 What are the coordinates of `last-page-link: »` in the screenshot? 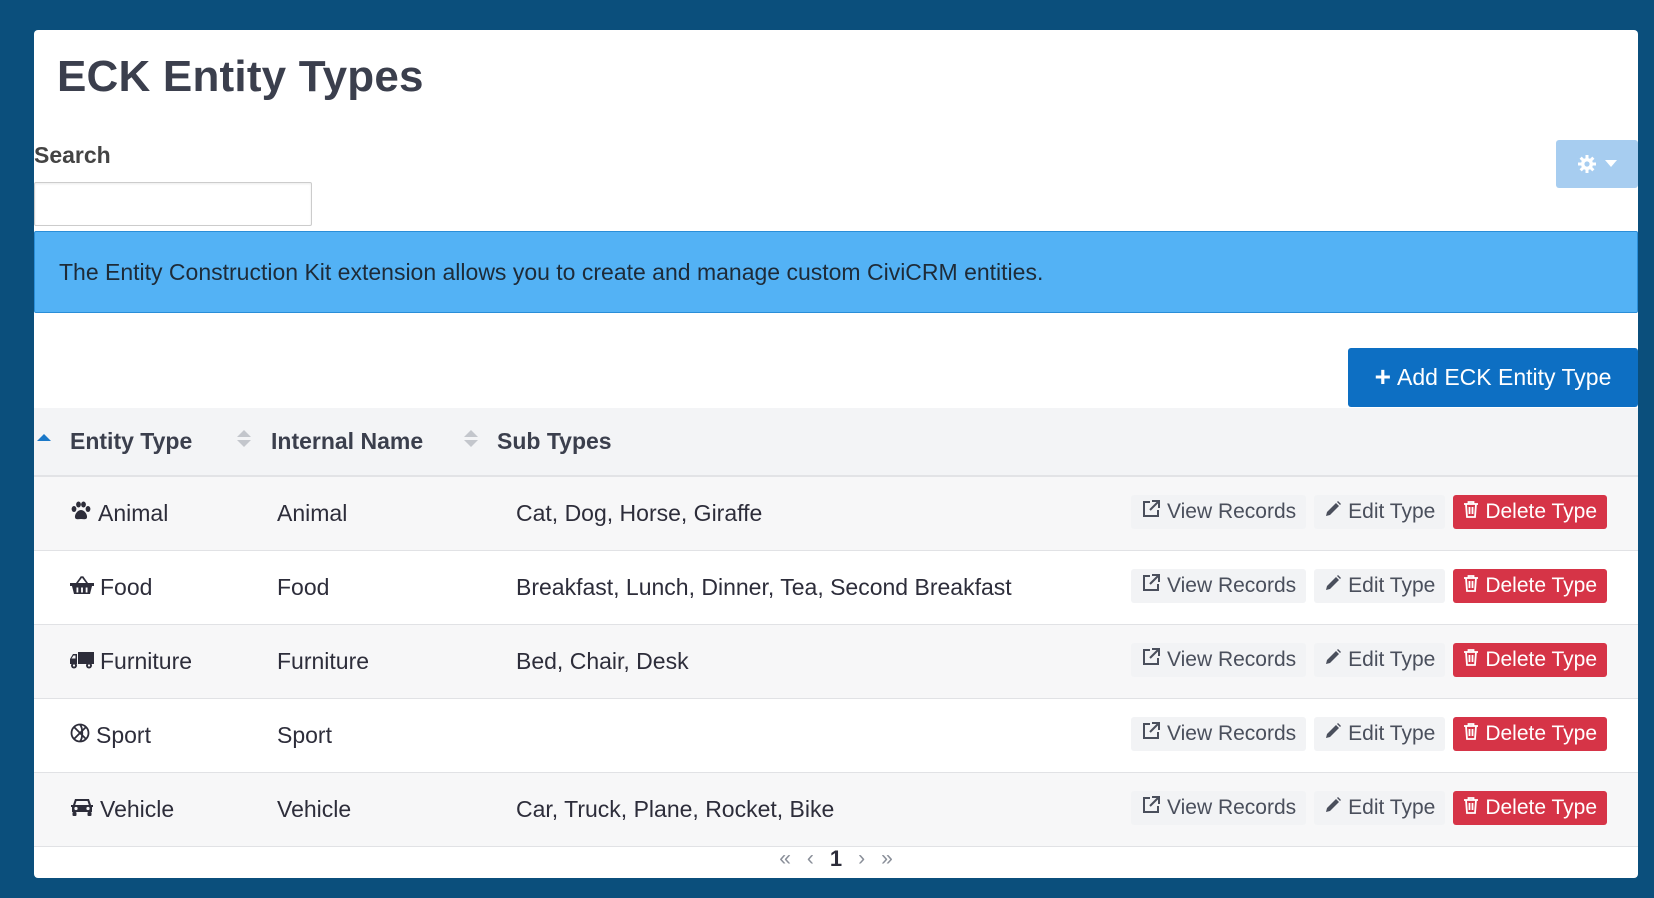 It's located at (887, 859).